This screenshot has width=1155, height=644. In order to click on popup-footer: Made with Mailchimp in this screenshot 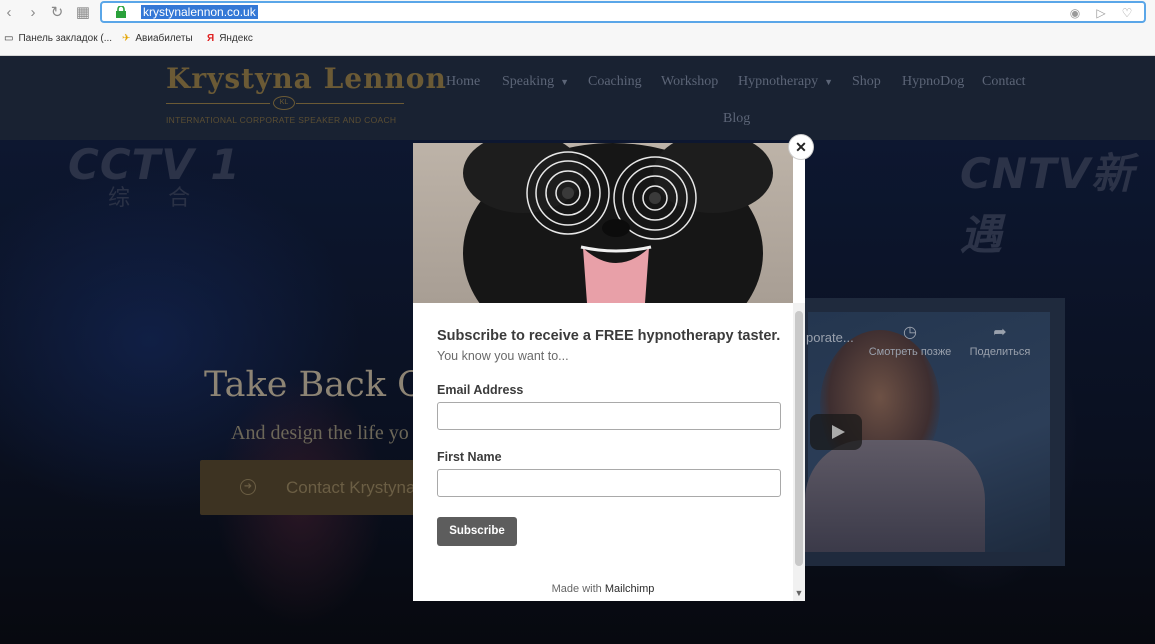, I will do `click(603, 589)`.